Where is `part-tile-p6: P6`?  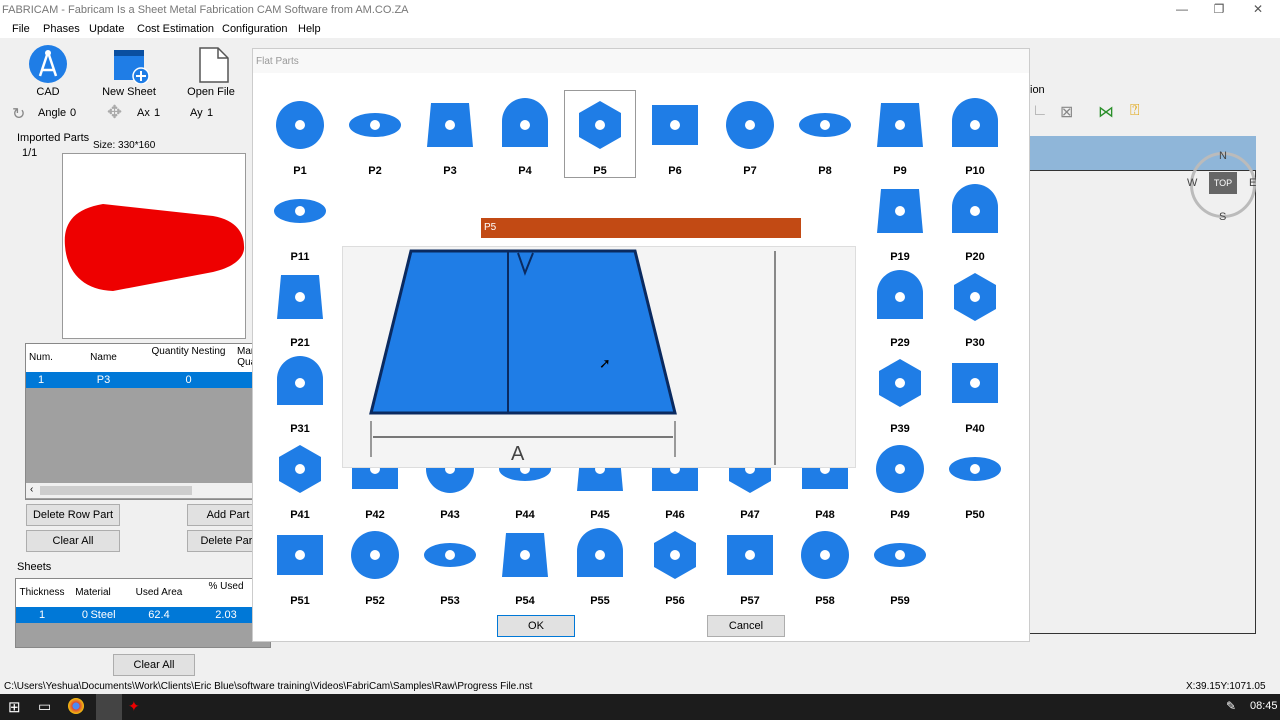 part-tile-p6: P6 is located at coordinates (675, 134).